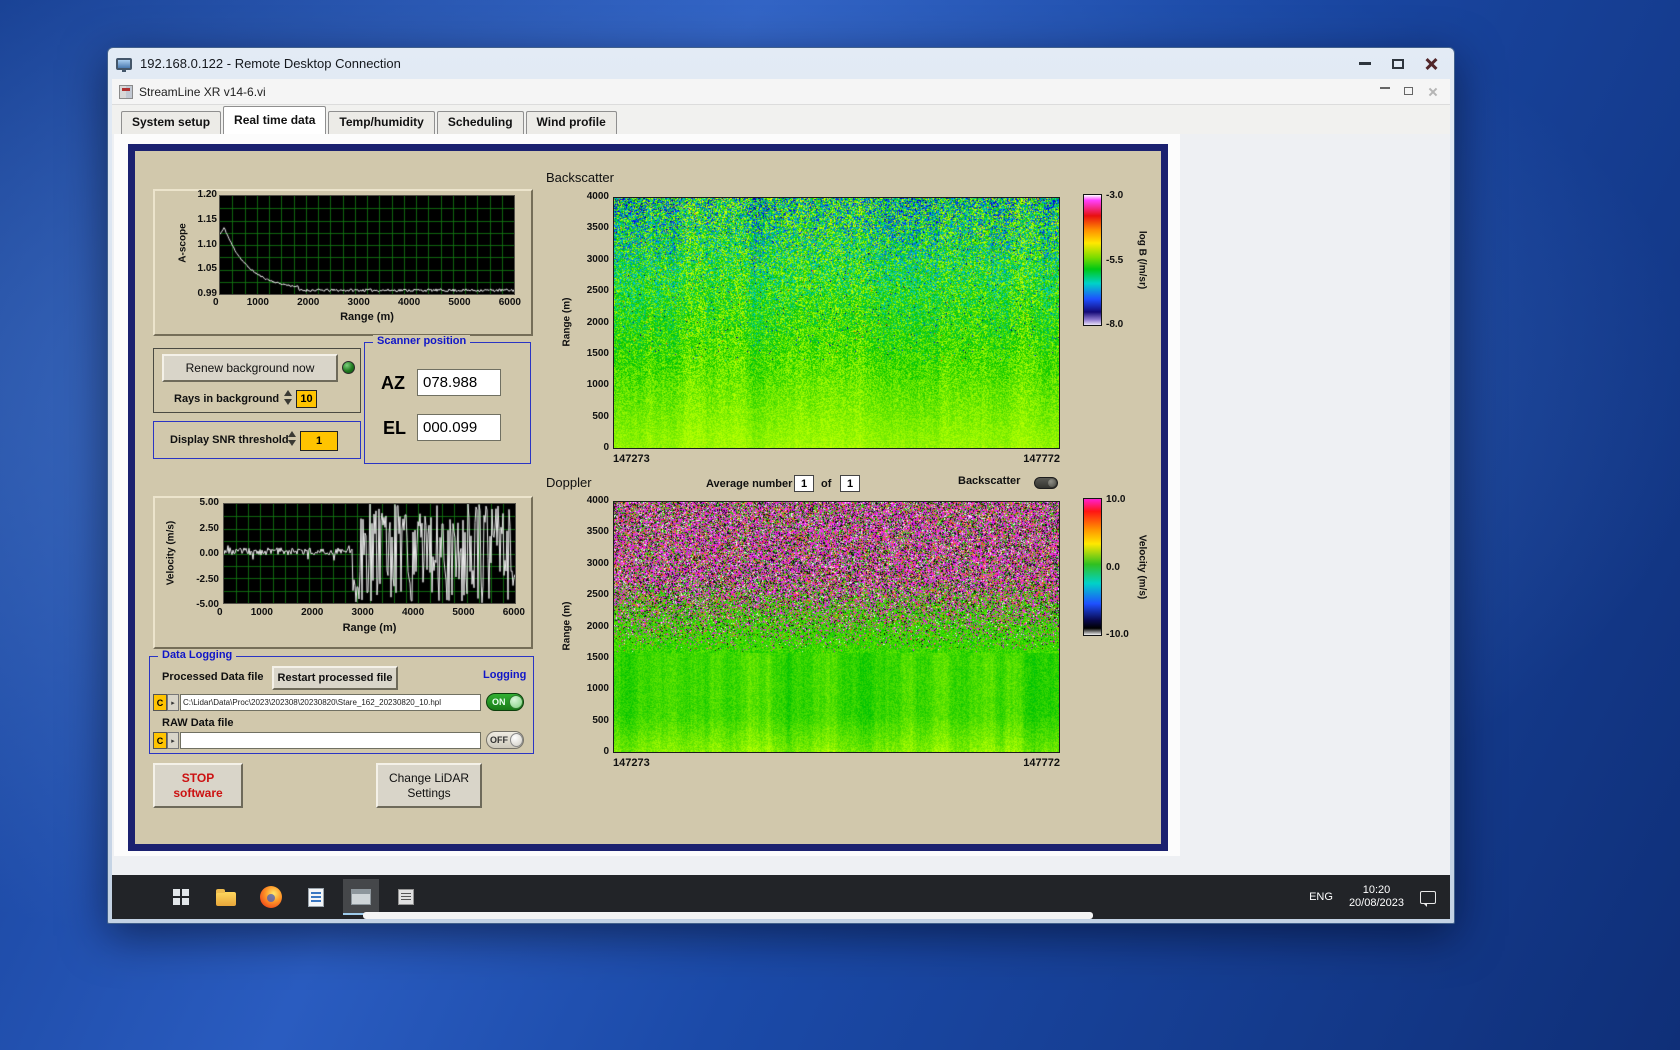  I want to click on snr-value-field: 1, so click(319, 441).